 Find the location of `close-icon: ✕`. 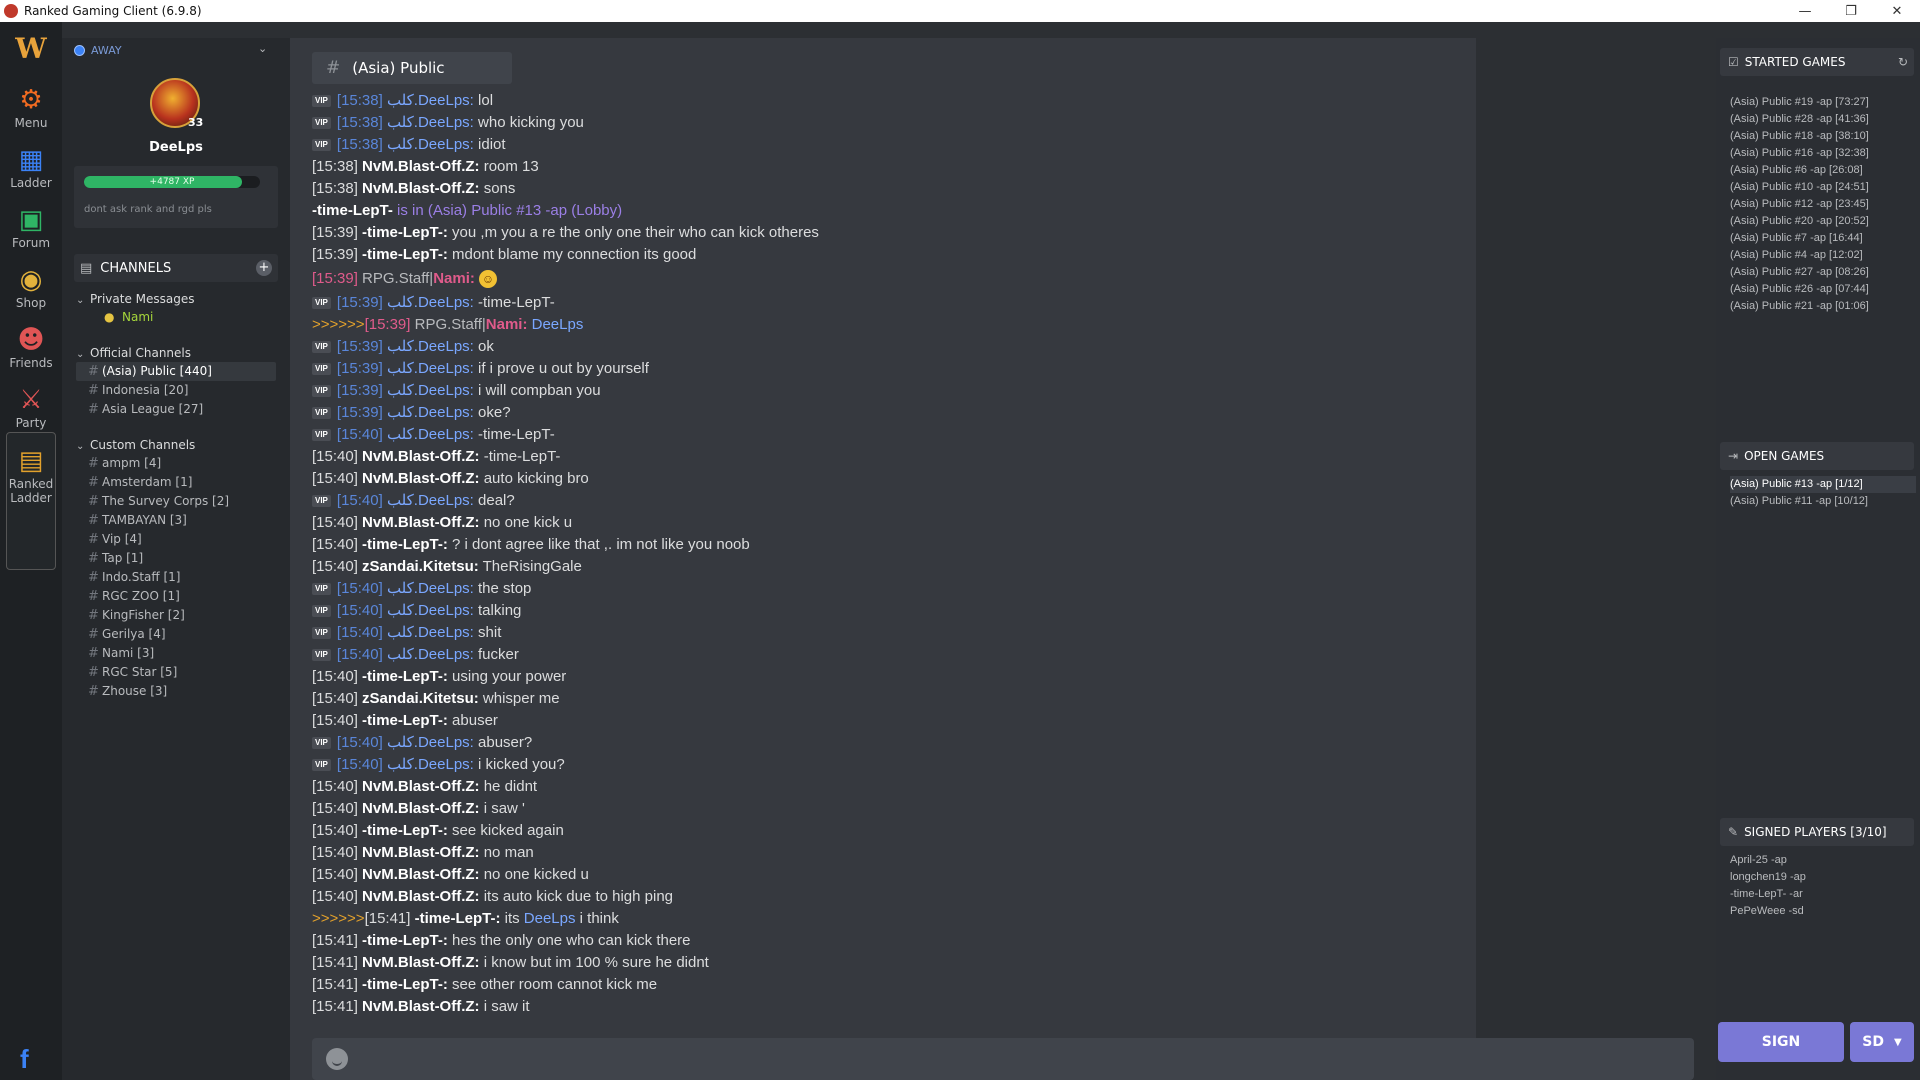

close-icon: ✕ is located at coordinates (1897, 11).